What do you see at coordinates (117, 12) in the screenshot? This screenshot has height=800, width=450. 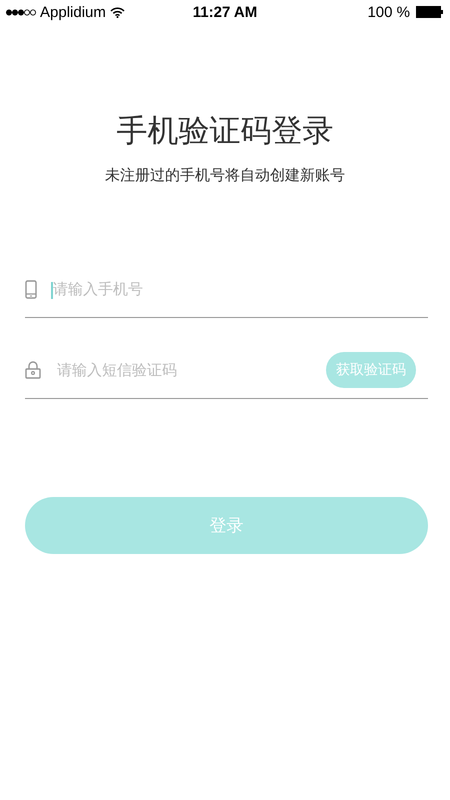 I see `wifi-icon` at bounding box center [117, 12].